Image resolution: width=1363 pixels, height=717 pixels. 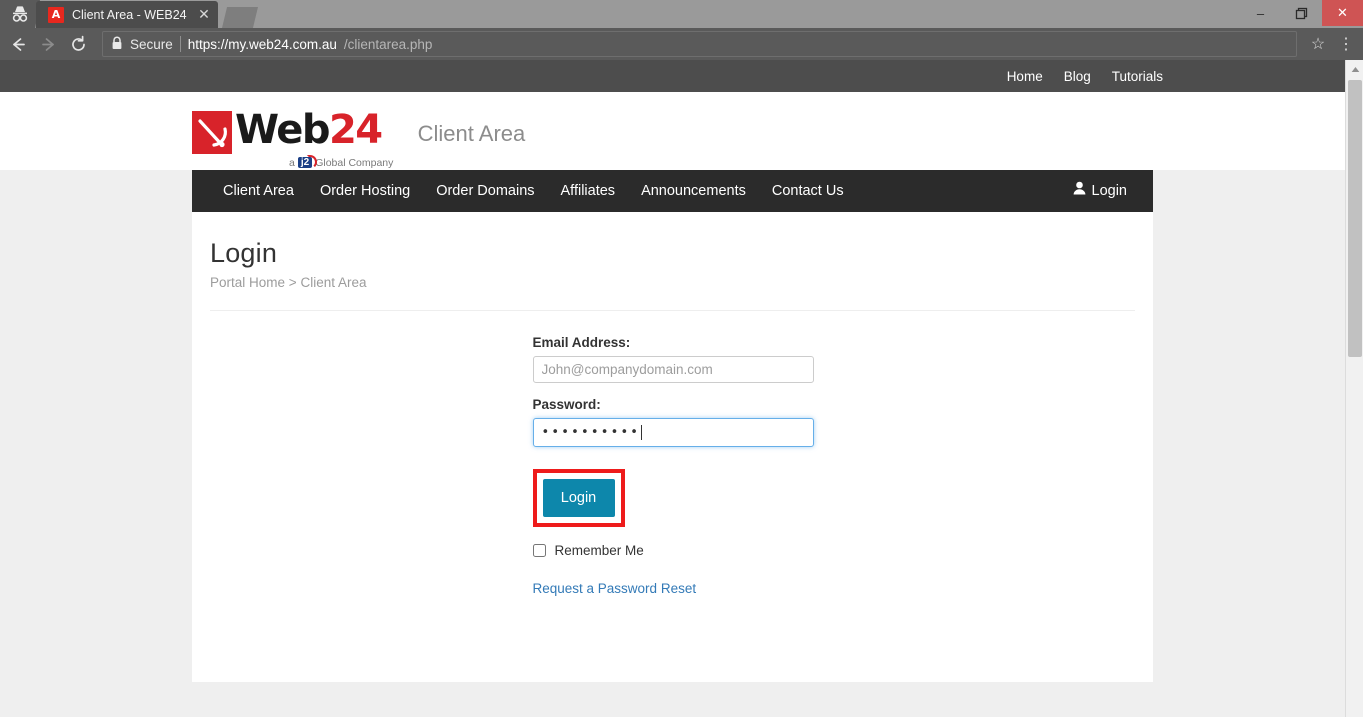 I want to click on login-button-annotation: Login, so click(x=578, y=498).